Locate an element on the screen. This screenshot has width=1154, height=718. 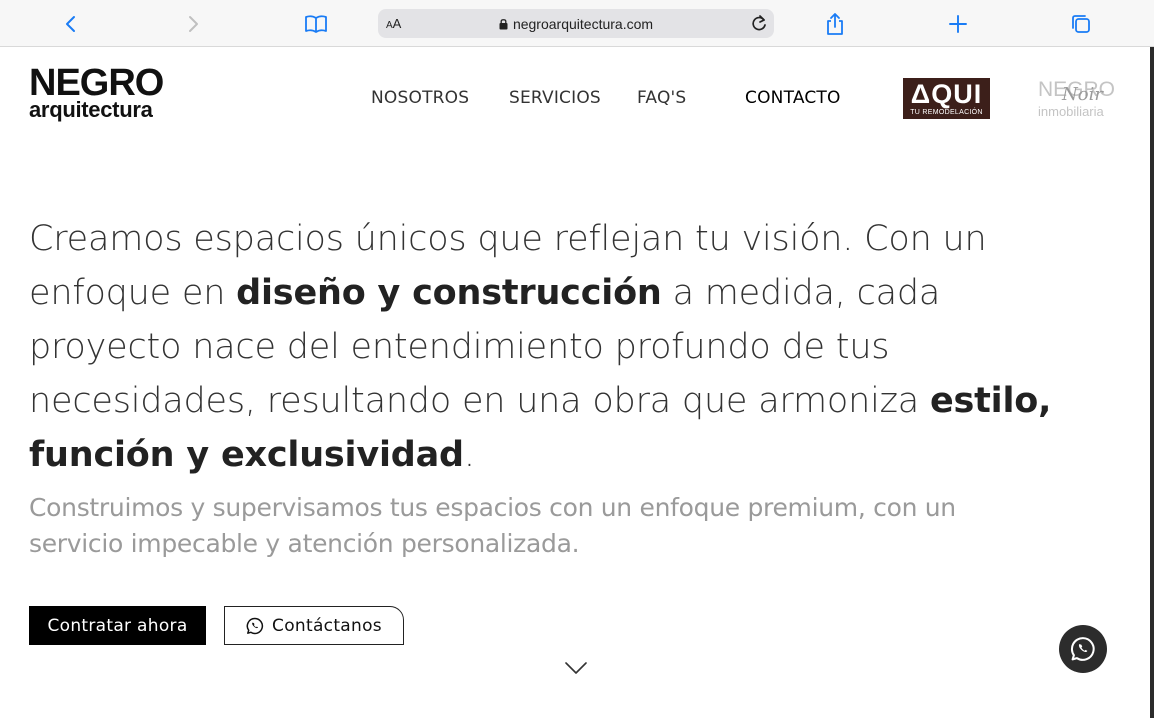
nav-nosotros: NOSOTROS is located at coordinates (420, 98).